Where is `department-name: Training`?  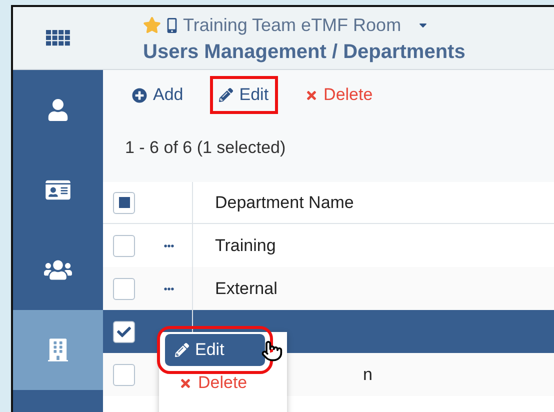 department-name: Training is located at coordinates (245, 245).